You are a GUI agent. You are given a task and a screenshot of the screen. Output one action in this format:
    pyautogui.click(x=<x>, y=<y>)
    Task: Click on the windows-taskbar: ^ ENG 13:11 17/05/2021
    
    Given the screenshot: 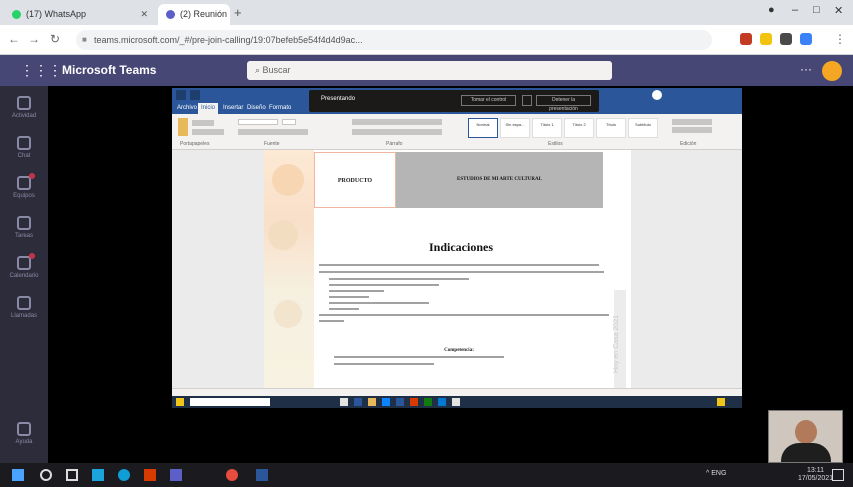 What is the action you would take?
    pyautogui.click(x=426, y=475)
    